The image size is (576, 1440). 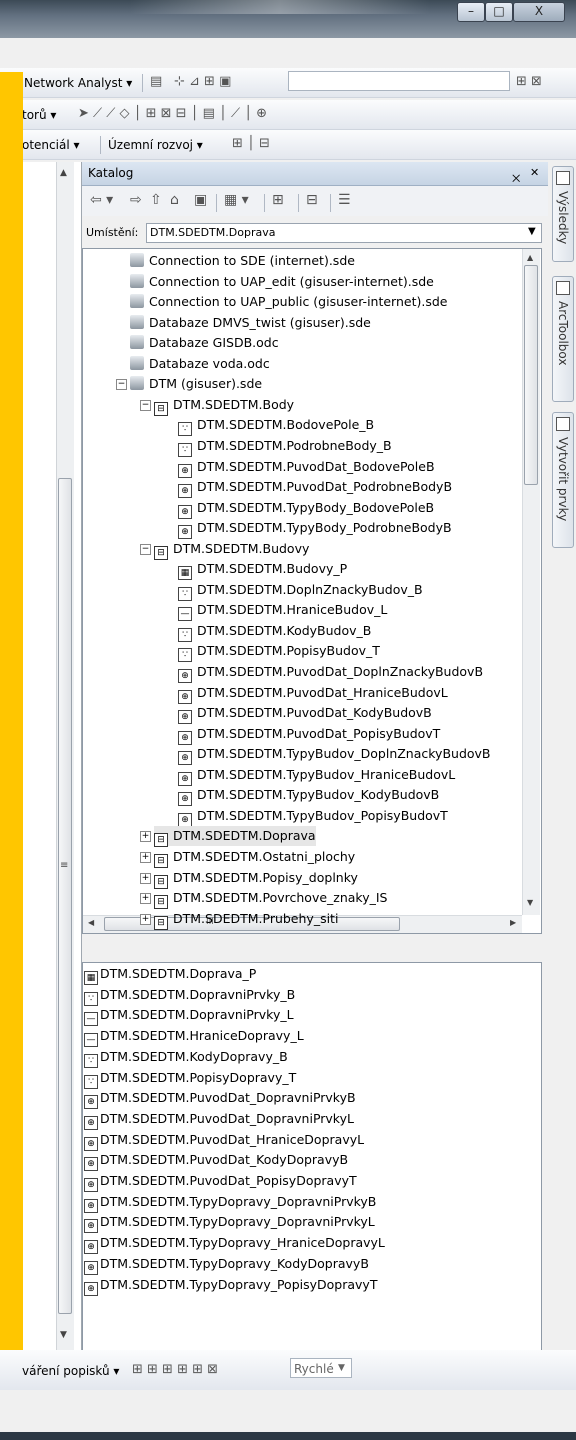 What do you see at coordinates (194, 1036) in the screenshot?
I see `contents-item: — DTM.SDEDTM.HraniceDopravy_L` at bounding box center [194, 1036].